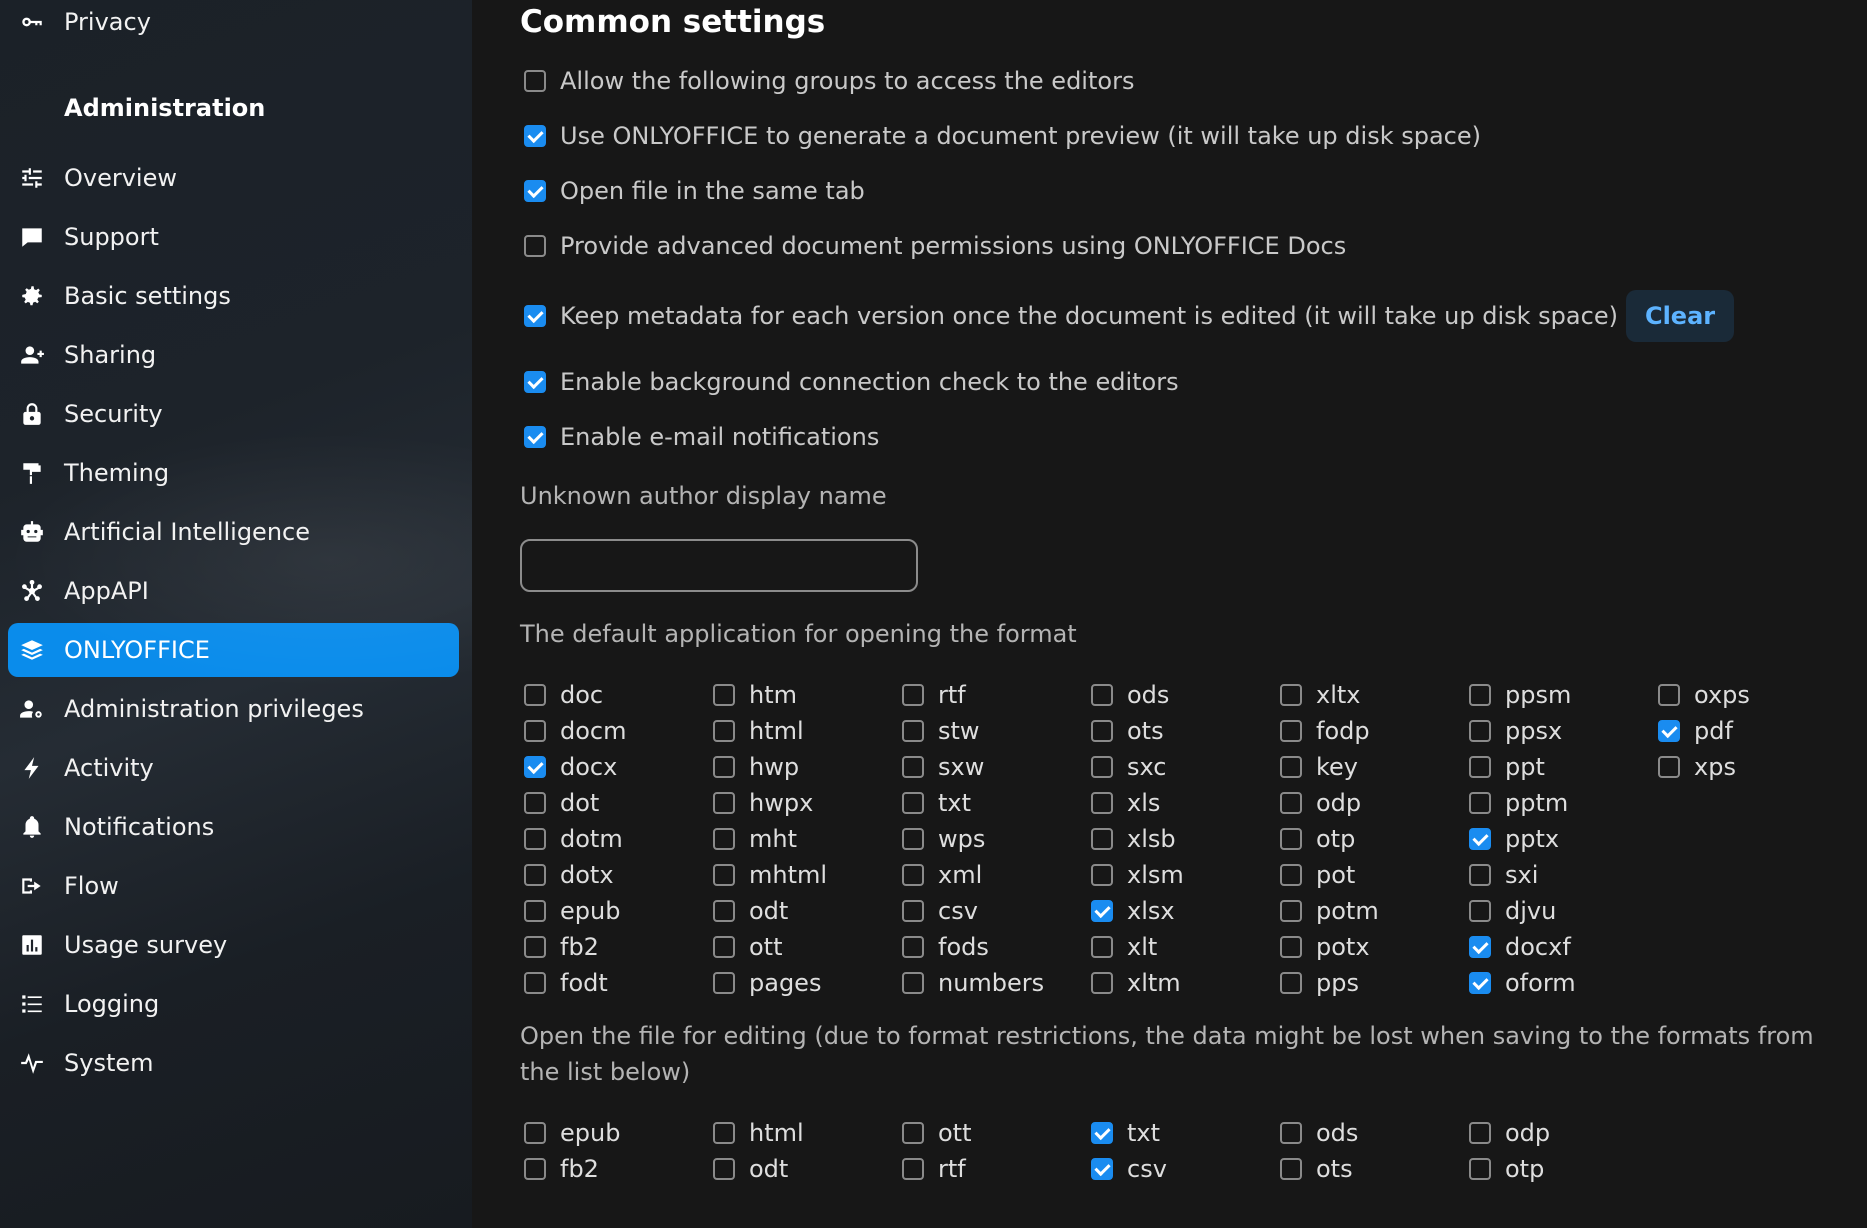  What do you see at coordinates (1697, 767) in the screenshot?
I see `format-checkbox-item: xps` at bounding box center [1697, 767].